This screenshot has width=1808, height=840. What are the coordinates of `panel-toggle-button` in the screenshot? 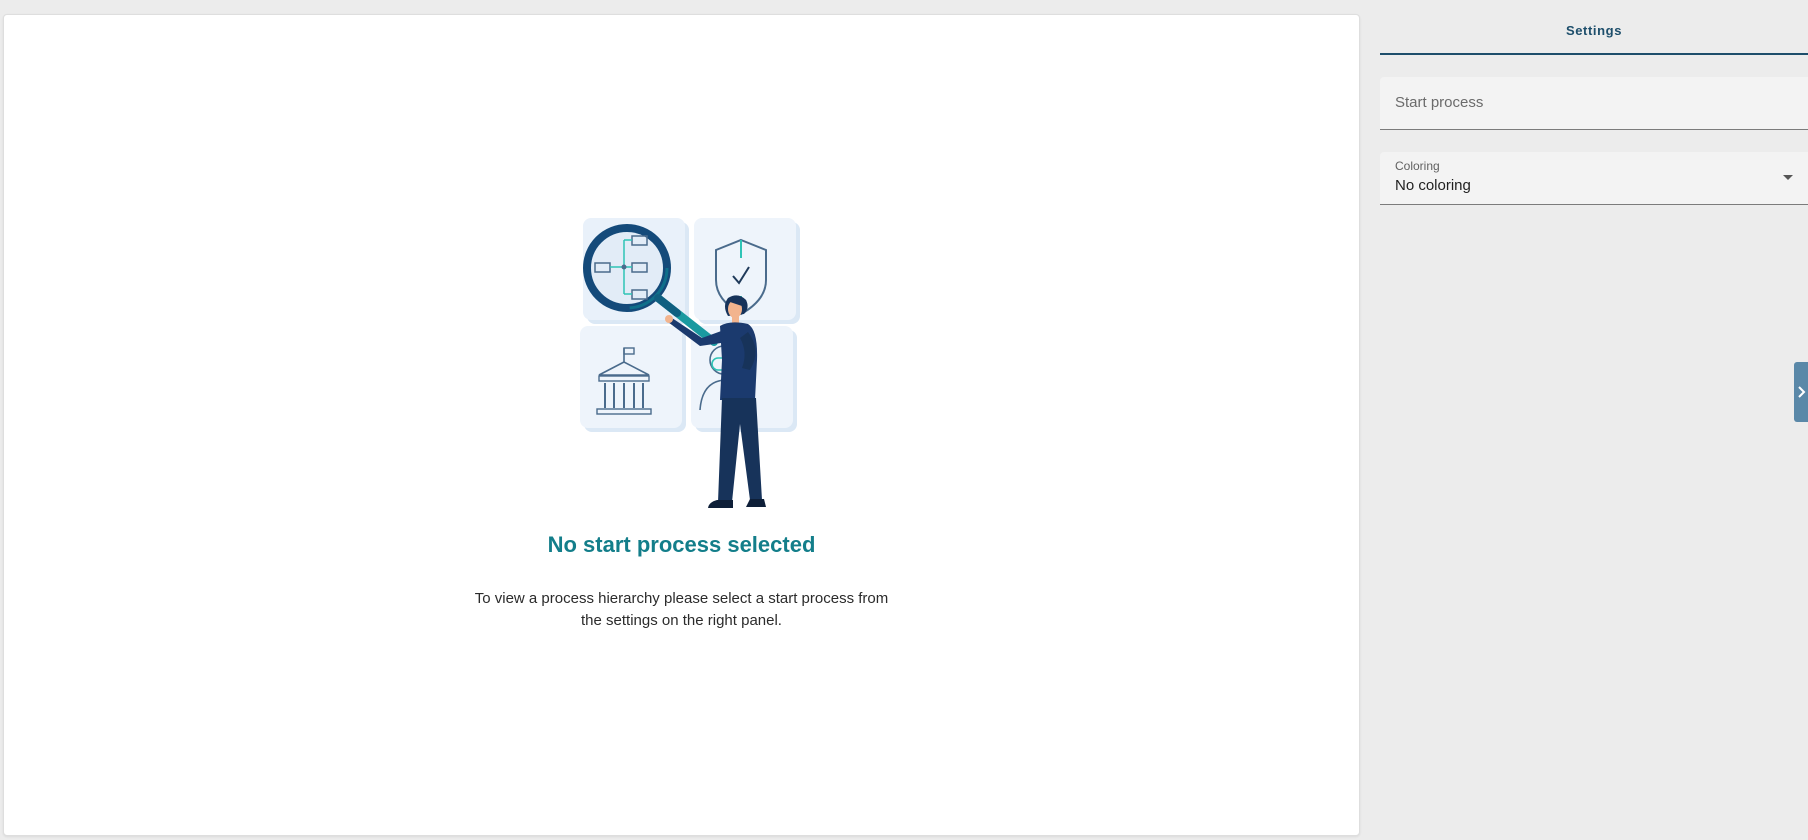 It's located at (1801, 392).